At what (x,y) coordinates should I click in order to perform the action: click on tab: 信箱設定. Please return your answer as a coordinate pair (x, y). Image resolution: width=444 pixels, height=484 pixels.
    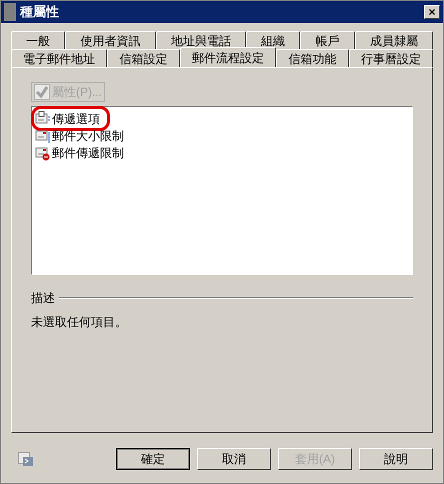
    Looking at the image, I should click on (143, 58).